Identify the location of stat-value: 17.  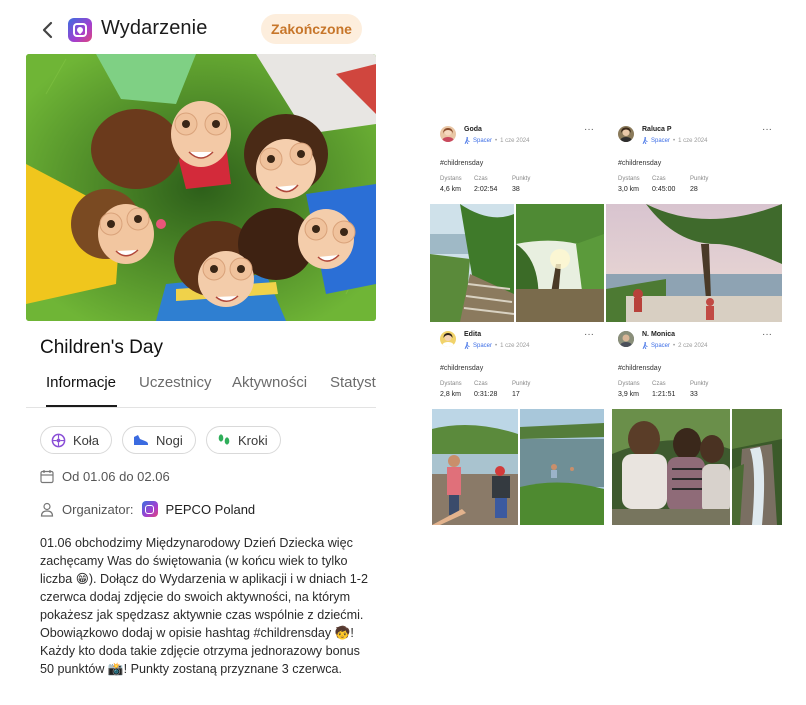
(516, 394).